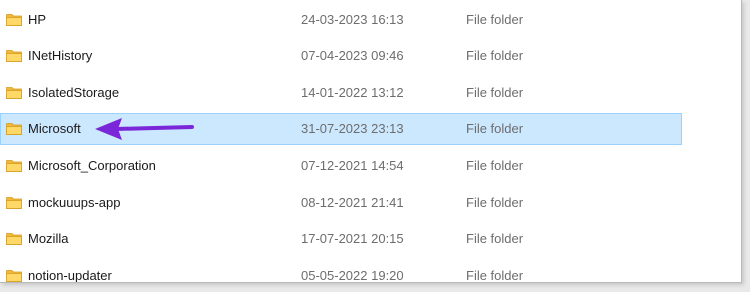 The height and width of the screenshot is (292, 750). I want to click on file-name: Microsoft, so click(54, 128).